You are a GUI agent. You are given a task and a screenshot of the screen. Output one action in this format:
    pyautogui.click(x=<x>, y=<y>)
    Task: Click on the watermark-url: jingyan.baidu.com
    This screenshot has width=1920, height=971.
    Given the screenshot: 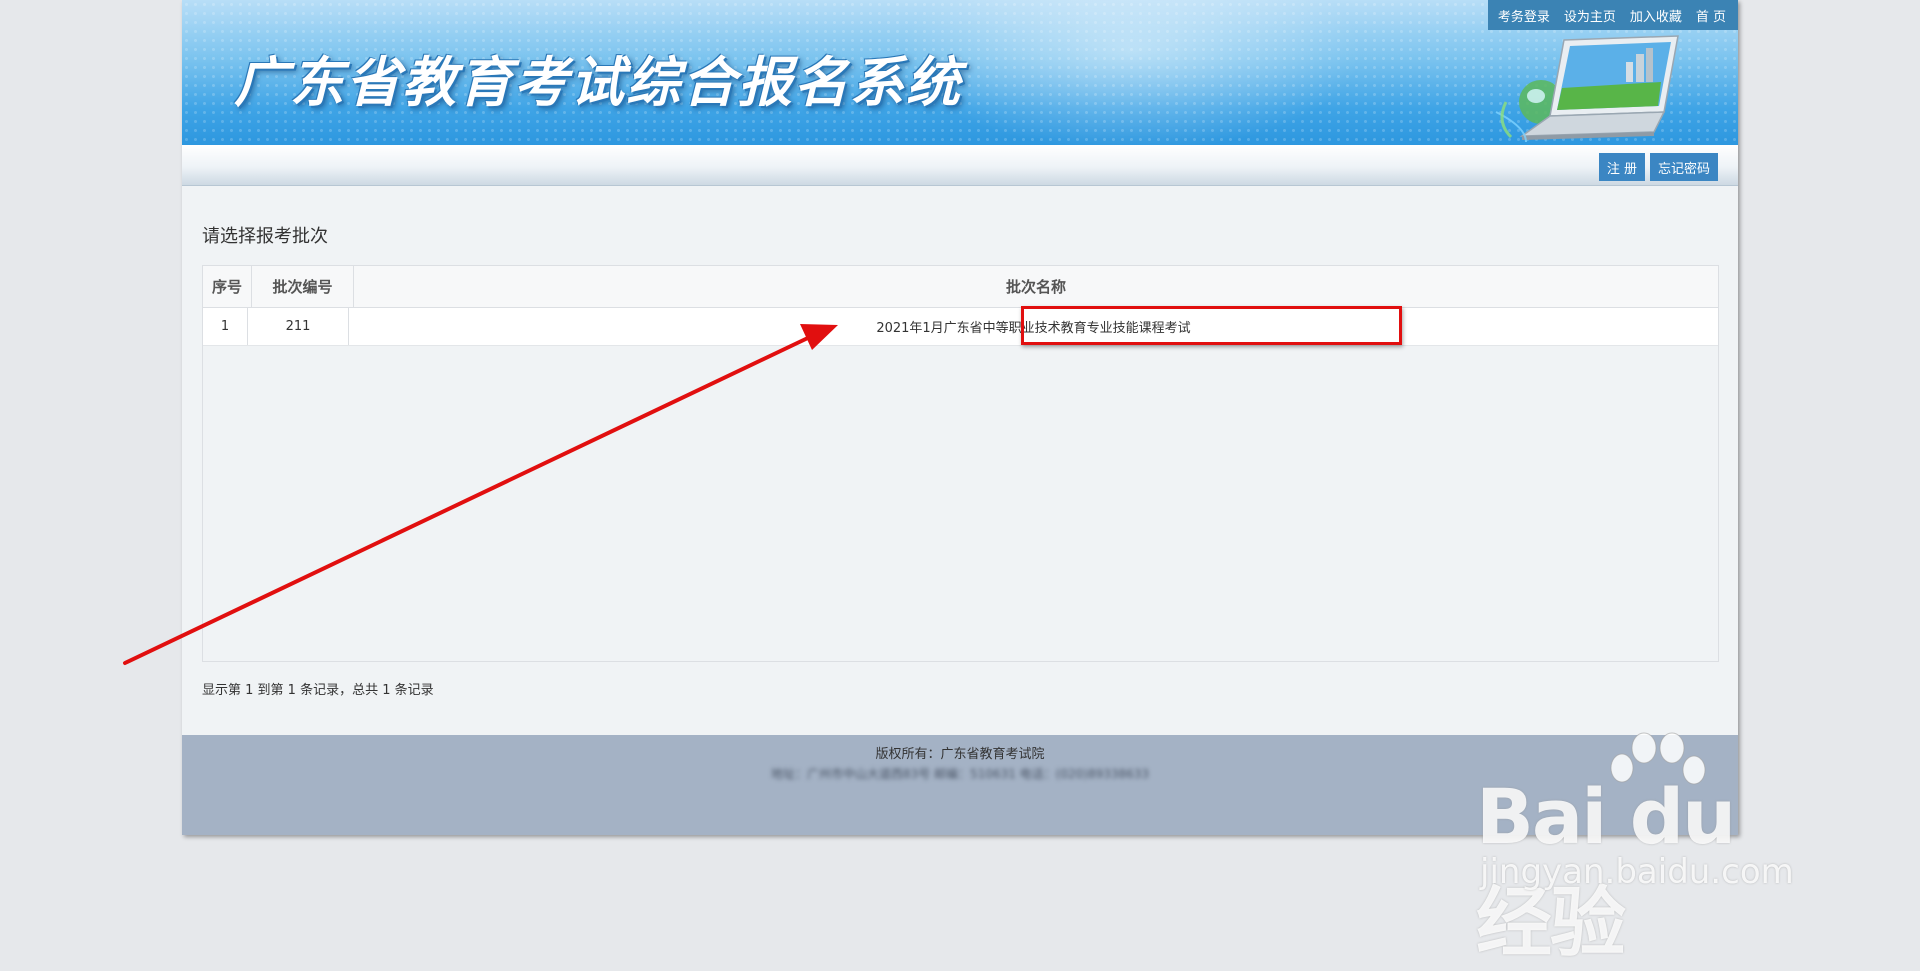 What is the action you would take?
    pyautogui.click(x=1637, y=872)
    